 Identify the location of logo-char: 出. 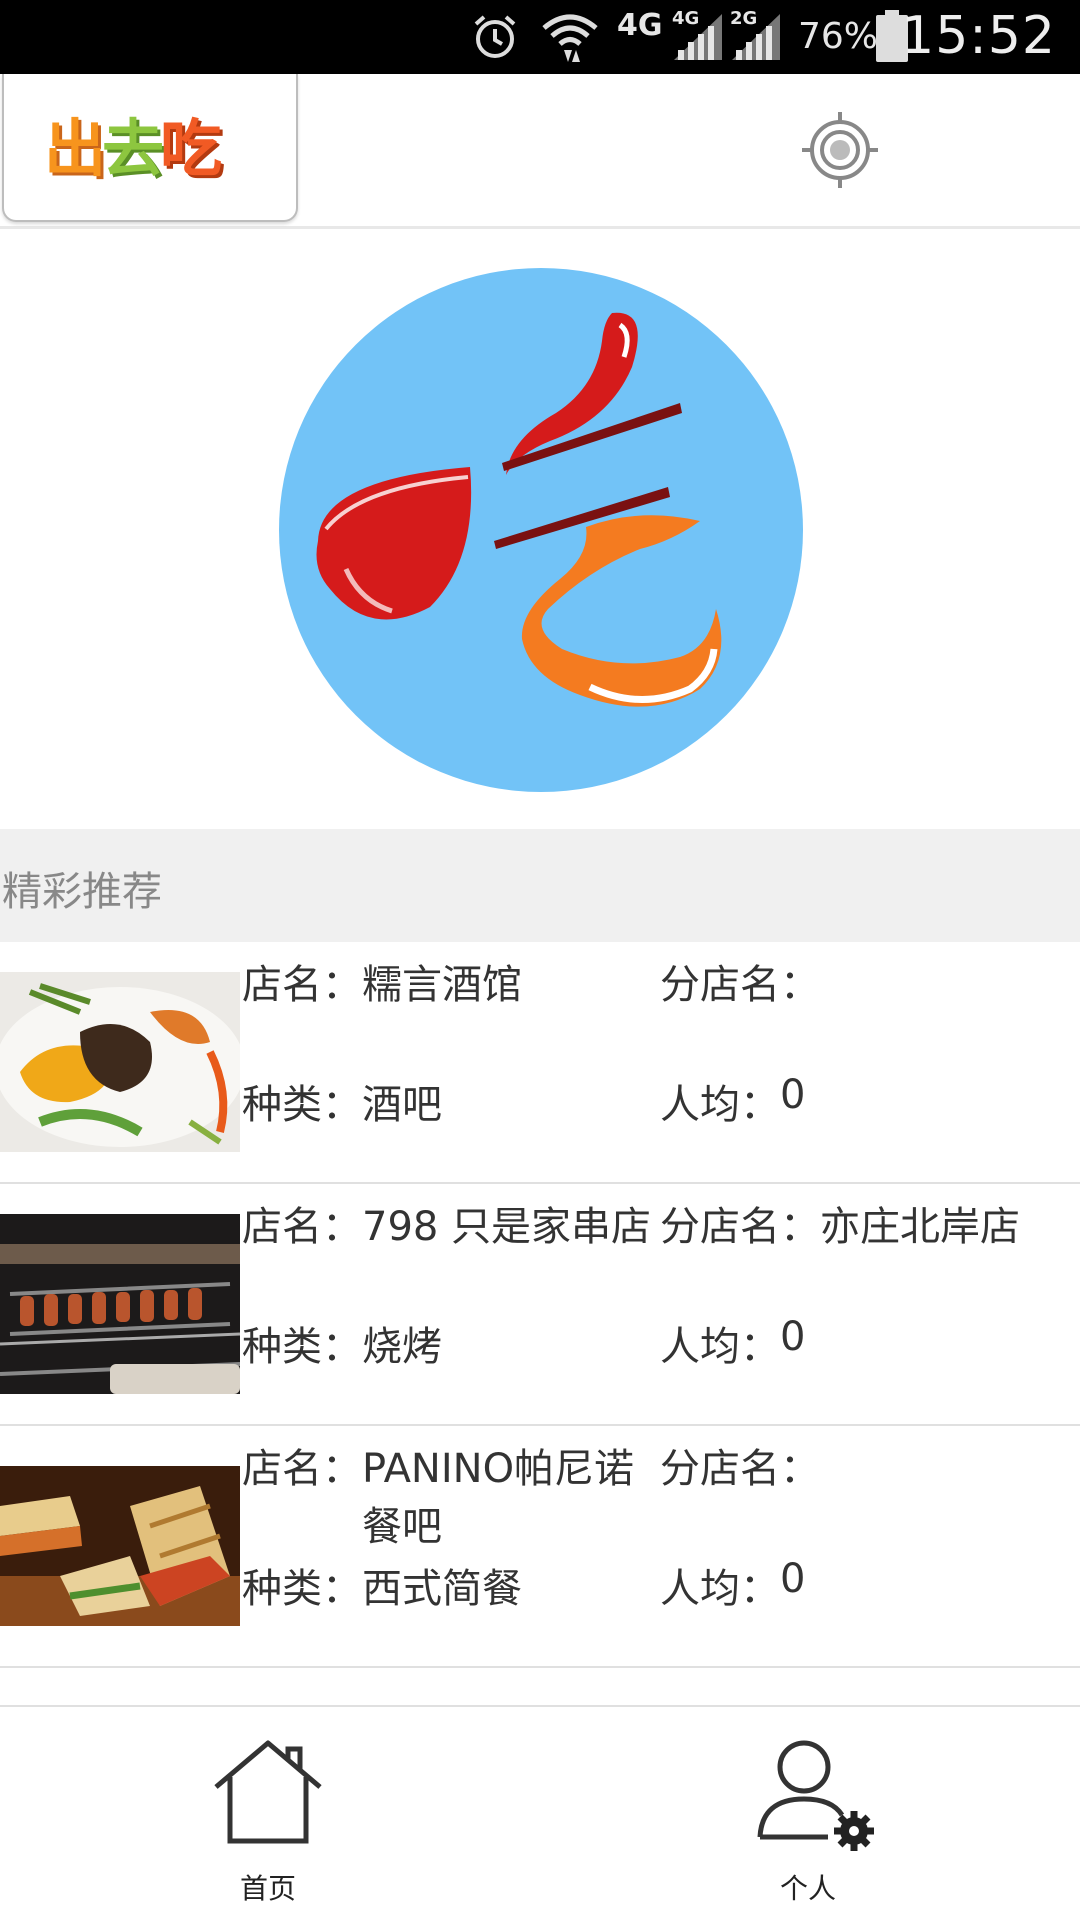
(75, 148).